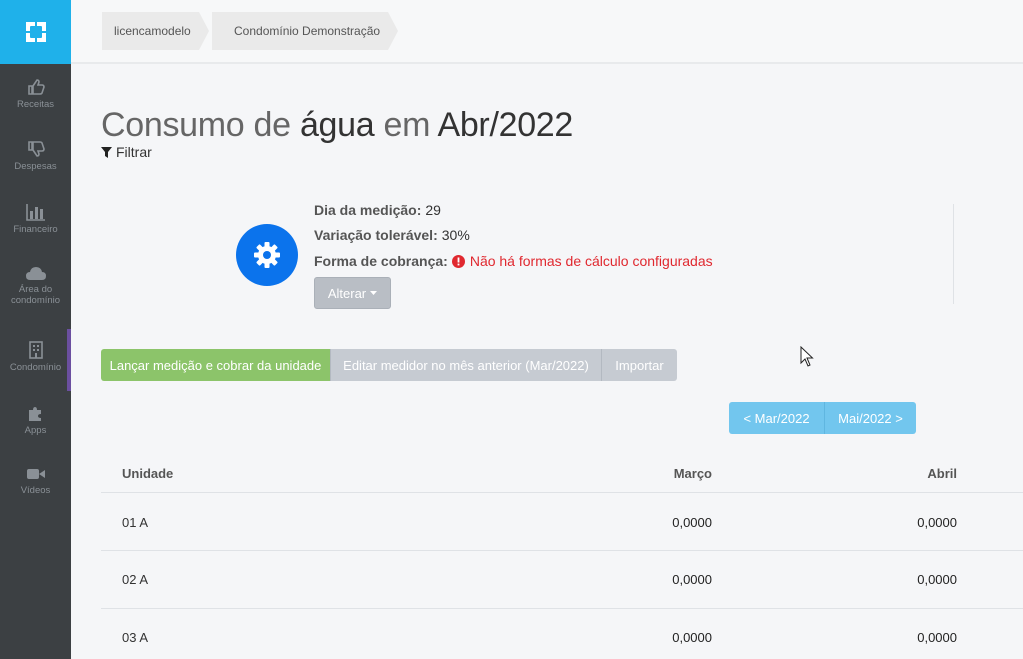 The height and width of the screenshot is (659, 1023). Describe the element at coordinates (406, 125) in the screenshot. I see `title-part: em` at that location.